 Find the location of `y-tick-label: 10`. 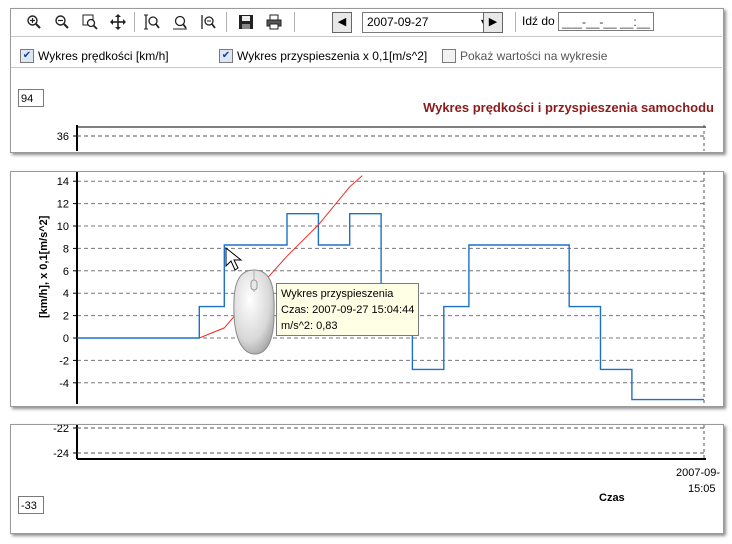

y-tick-label: 10 is located at coordinates (63, 227).